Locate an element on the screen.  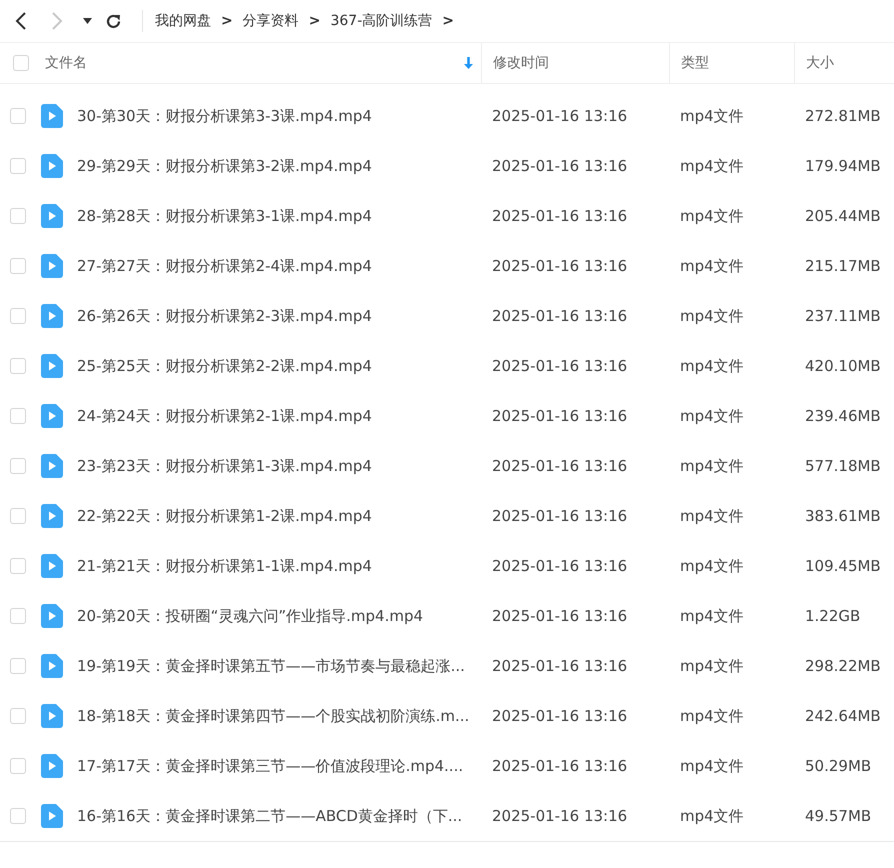
column-header: 大小 is located at coordinates (850, 63).